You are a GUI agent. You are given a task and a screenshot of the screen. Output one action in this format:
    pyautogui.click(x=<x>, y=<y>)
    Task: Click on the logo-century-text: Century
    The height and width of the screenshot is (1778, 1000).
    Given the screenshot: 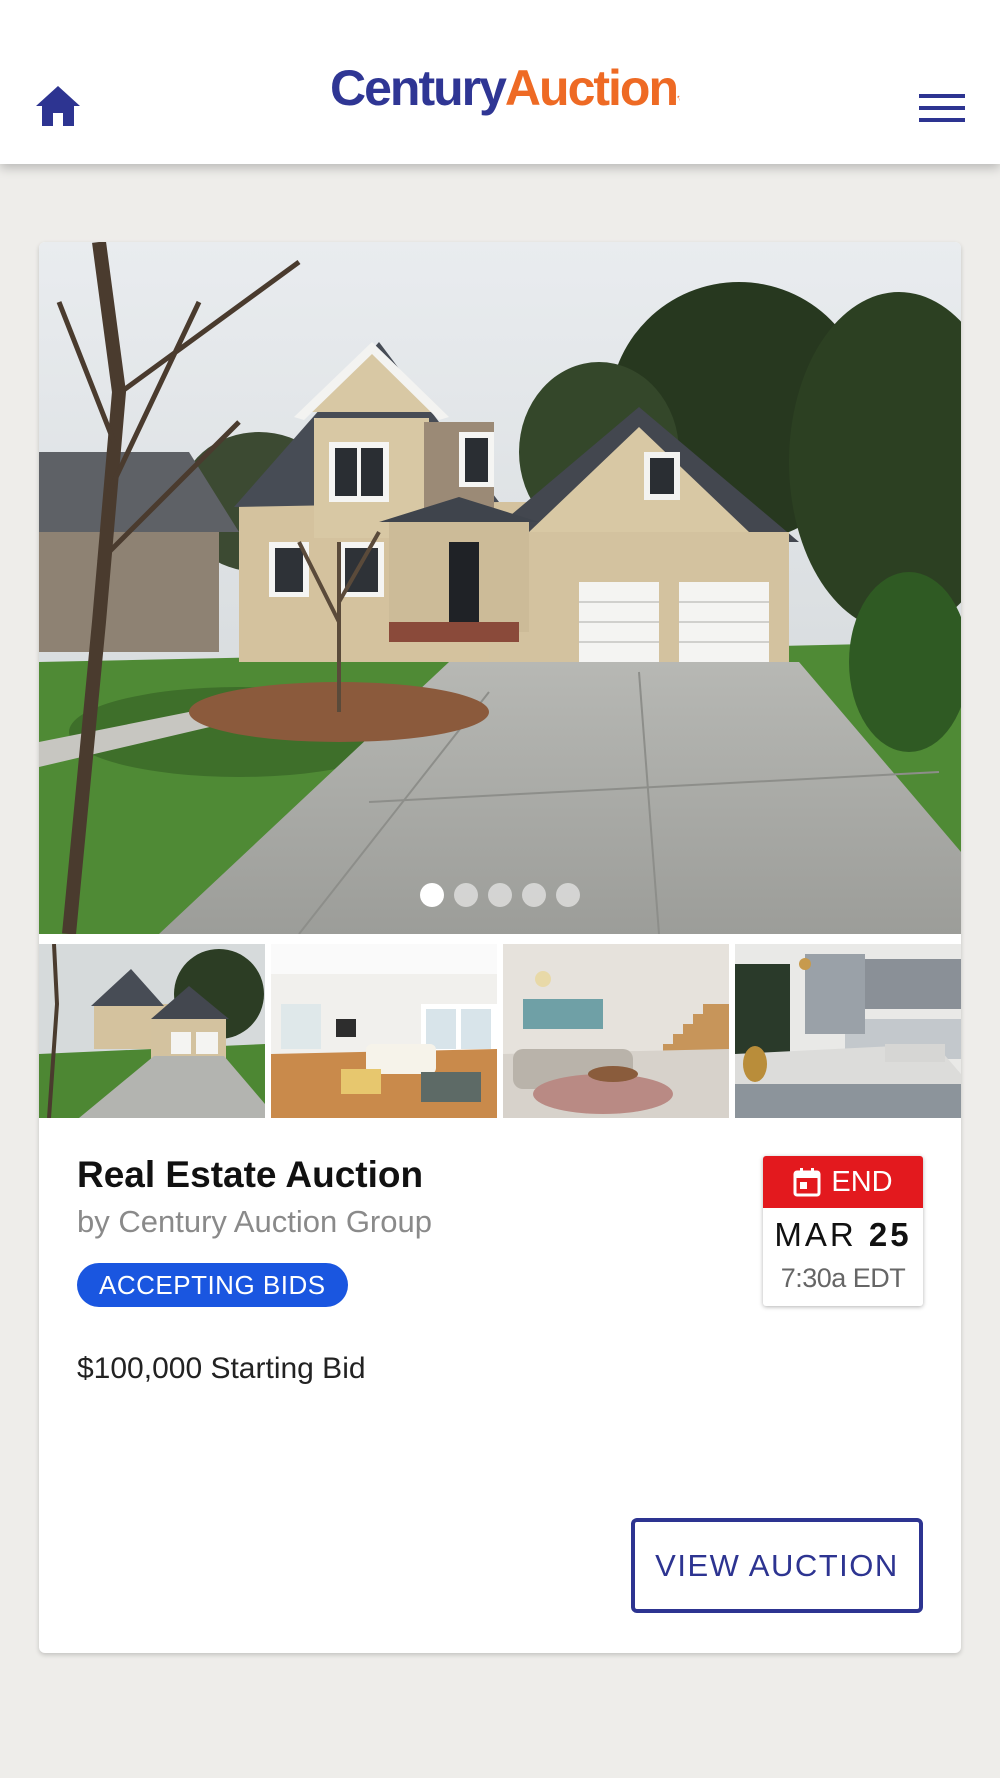 What is the action you would take?
    pyautogui.click(x=418, y=88)
    